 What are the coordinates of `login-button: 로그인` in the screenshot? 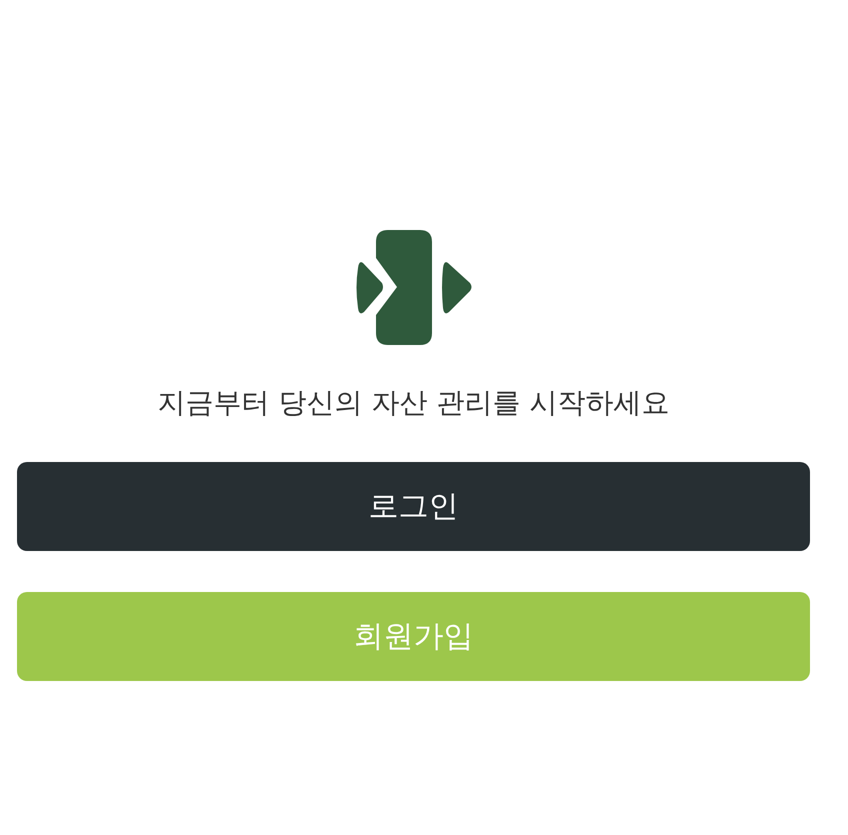 It's located at (413, 506).